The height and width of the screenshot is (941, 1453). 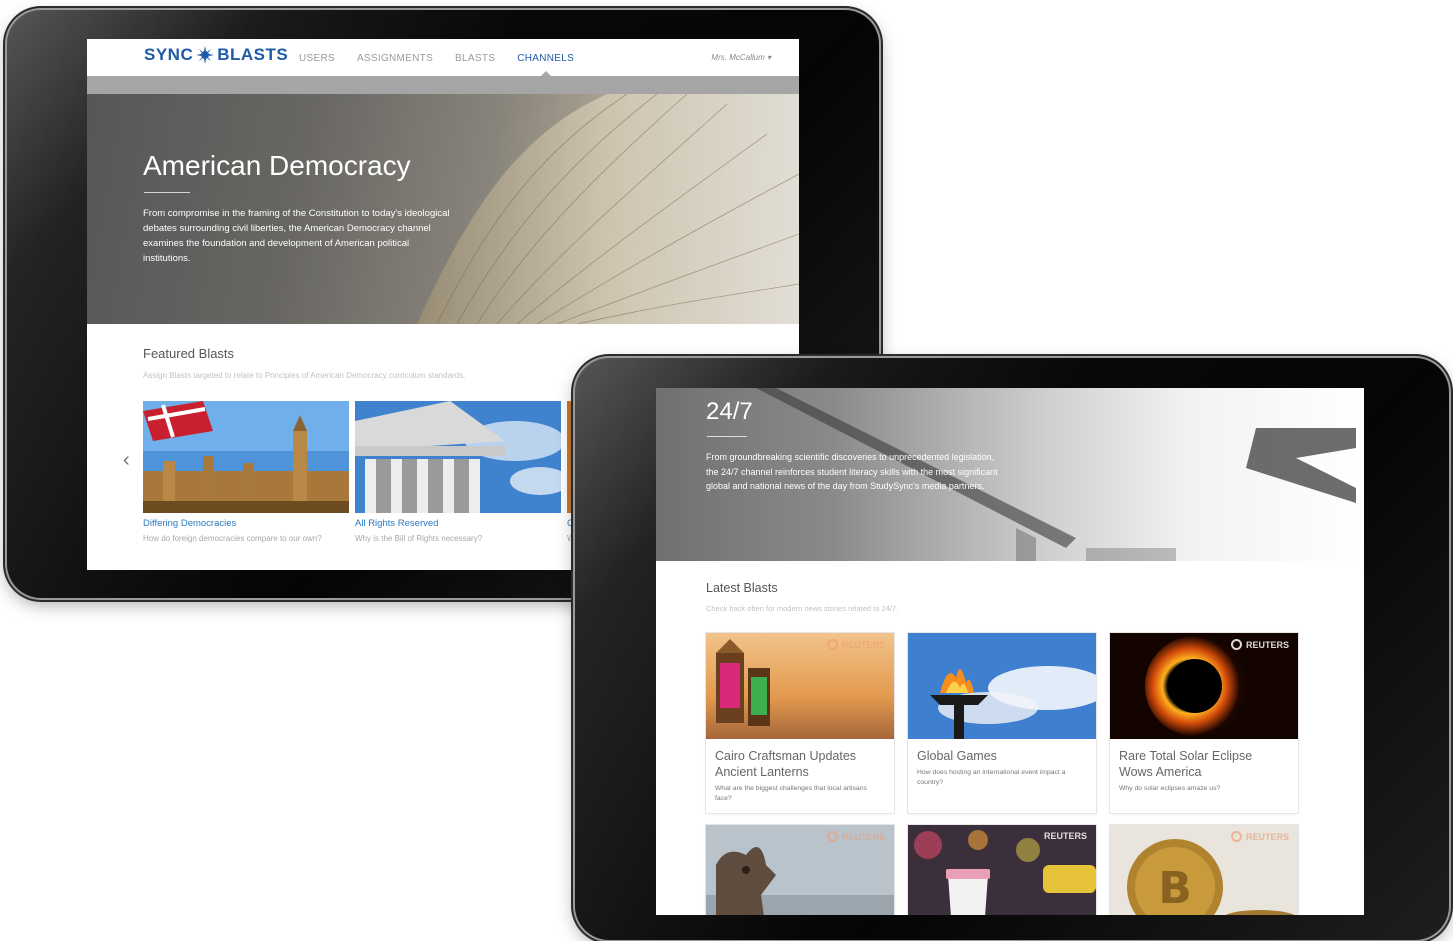 I want to click on featured-title: Featured Blasts, so click(x=189, y=353).